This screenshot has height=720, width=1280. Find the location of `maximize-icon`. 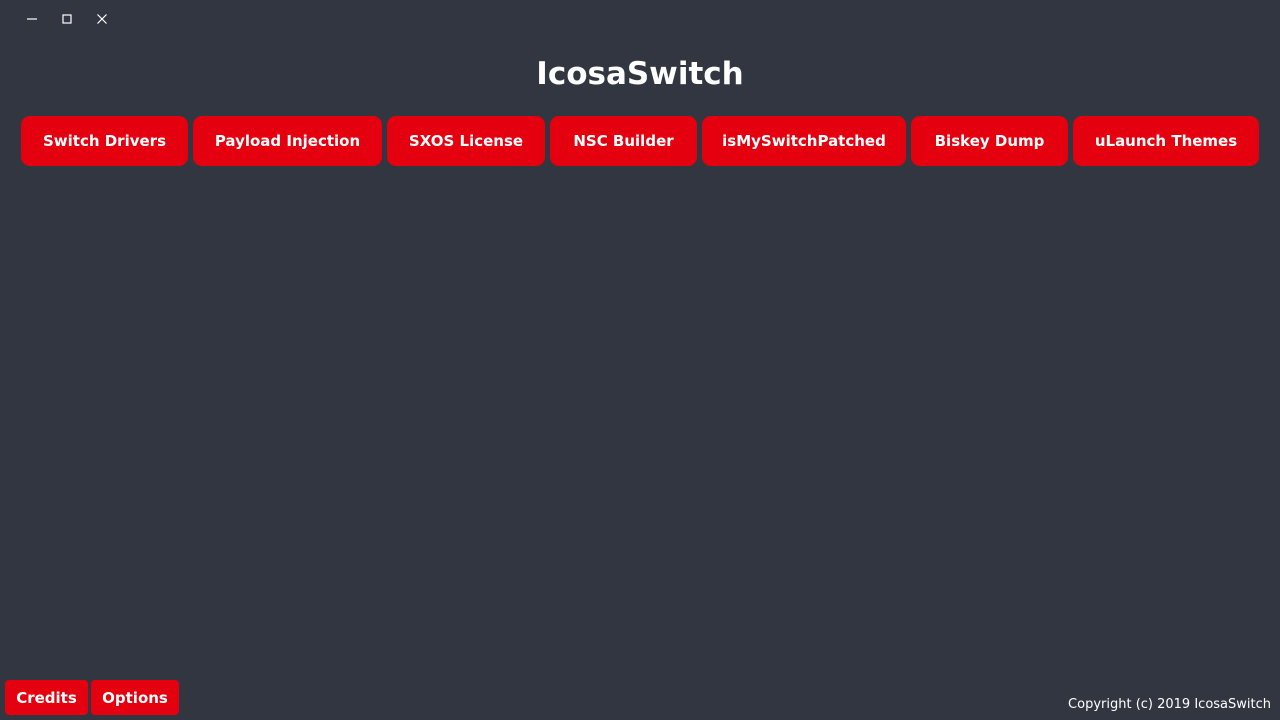

maximize-icon is located at coordinates (66, 19).